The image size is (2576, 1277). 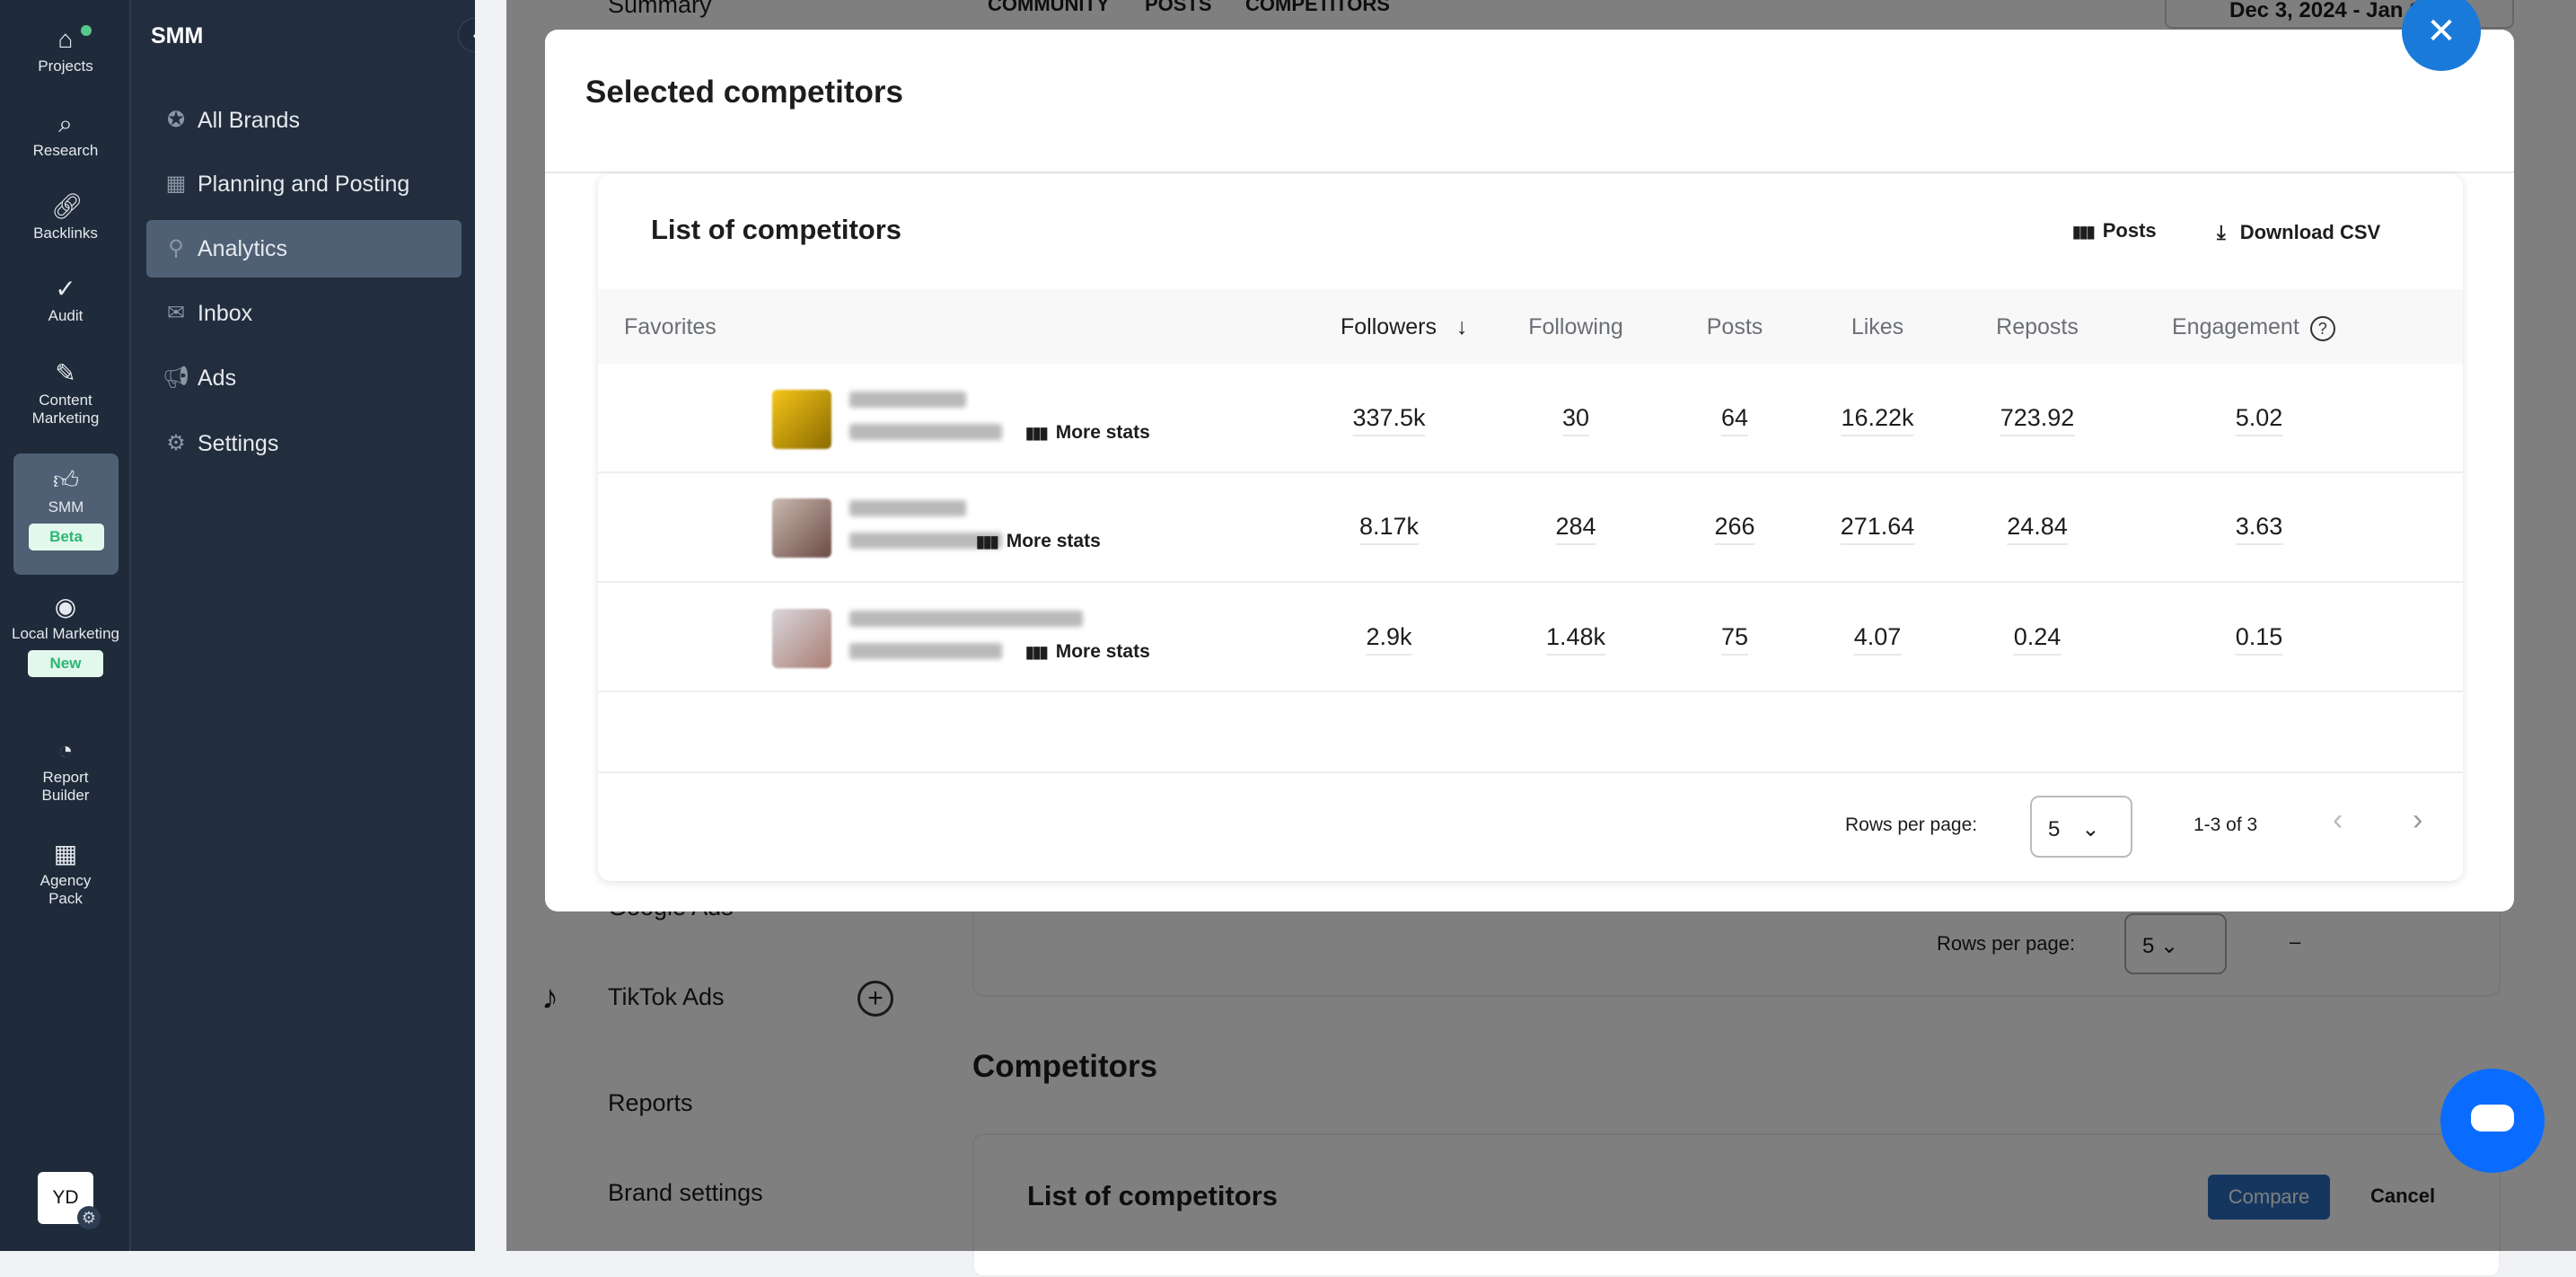 I want to click on rows-per-page-select: 5 ⌄, so click(x=2081, y=827).